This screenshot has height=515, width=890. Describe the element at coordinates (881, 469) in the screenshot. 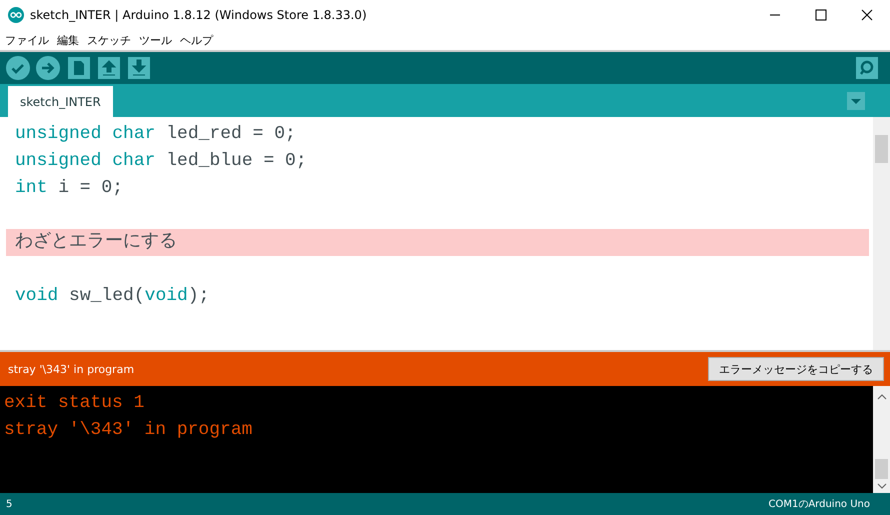

I see `scrollbar-thumb` at that location.